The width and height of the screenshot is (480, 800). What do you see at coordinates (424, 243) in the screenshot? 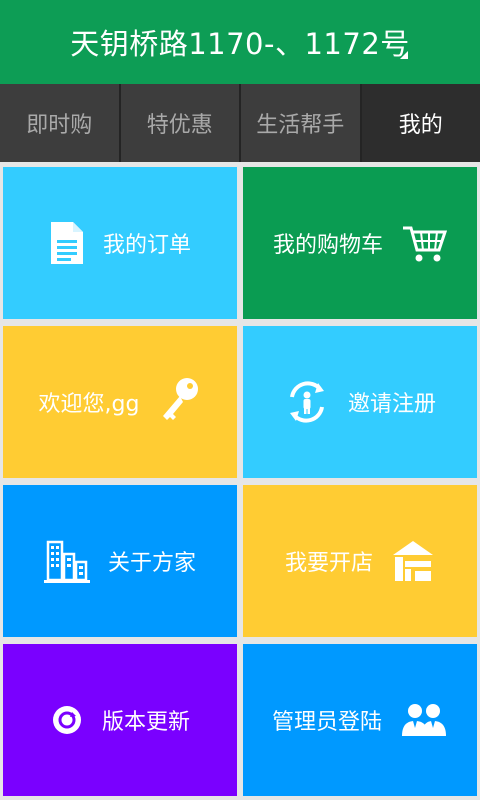
I see `shopping-cart-icon` at bounding box center [424, 243].